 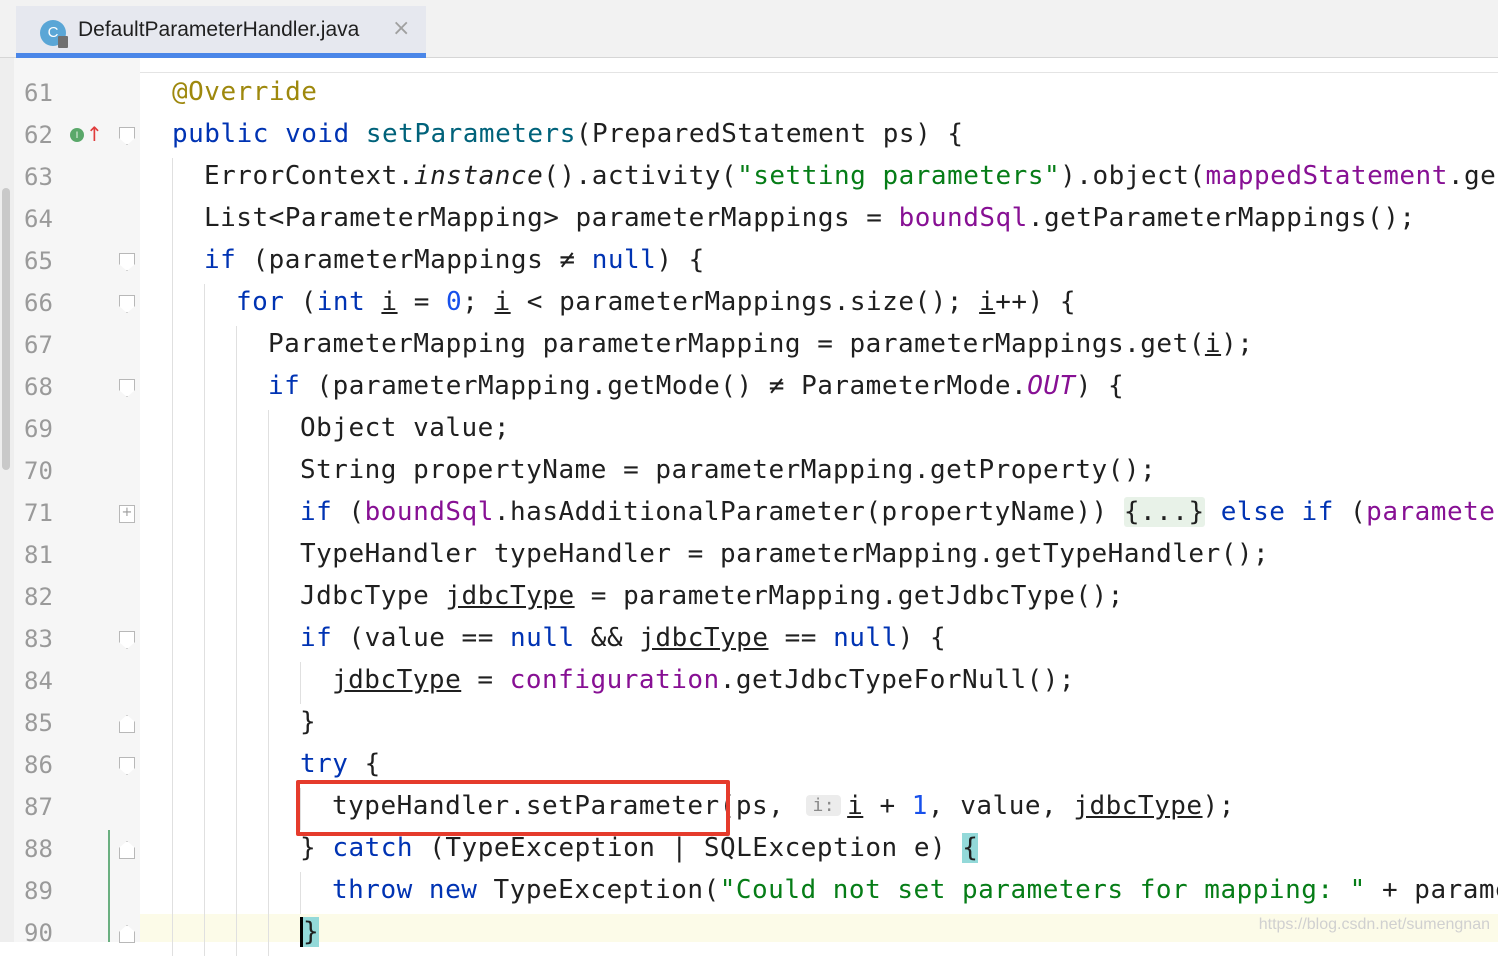 What do you see at coordinates (38, 387) in the screenshot?
I see `line-number: 68` at bounding box center [38, 387].